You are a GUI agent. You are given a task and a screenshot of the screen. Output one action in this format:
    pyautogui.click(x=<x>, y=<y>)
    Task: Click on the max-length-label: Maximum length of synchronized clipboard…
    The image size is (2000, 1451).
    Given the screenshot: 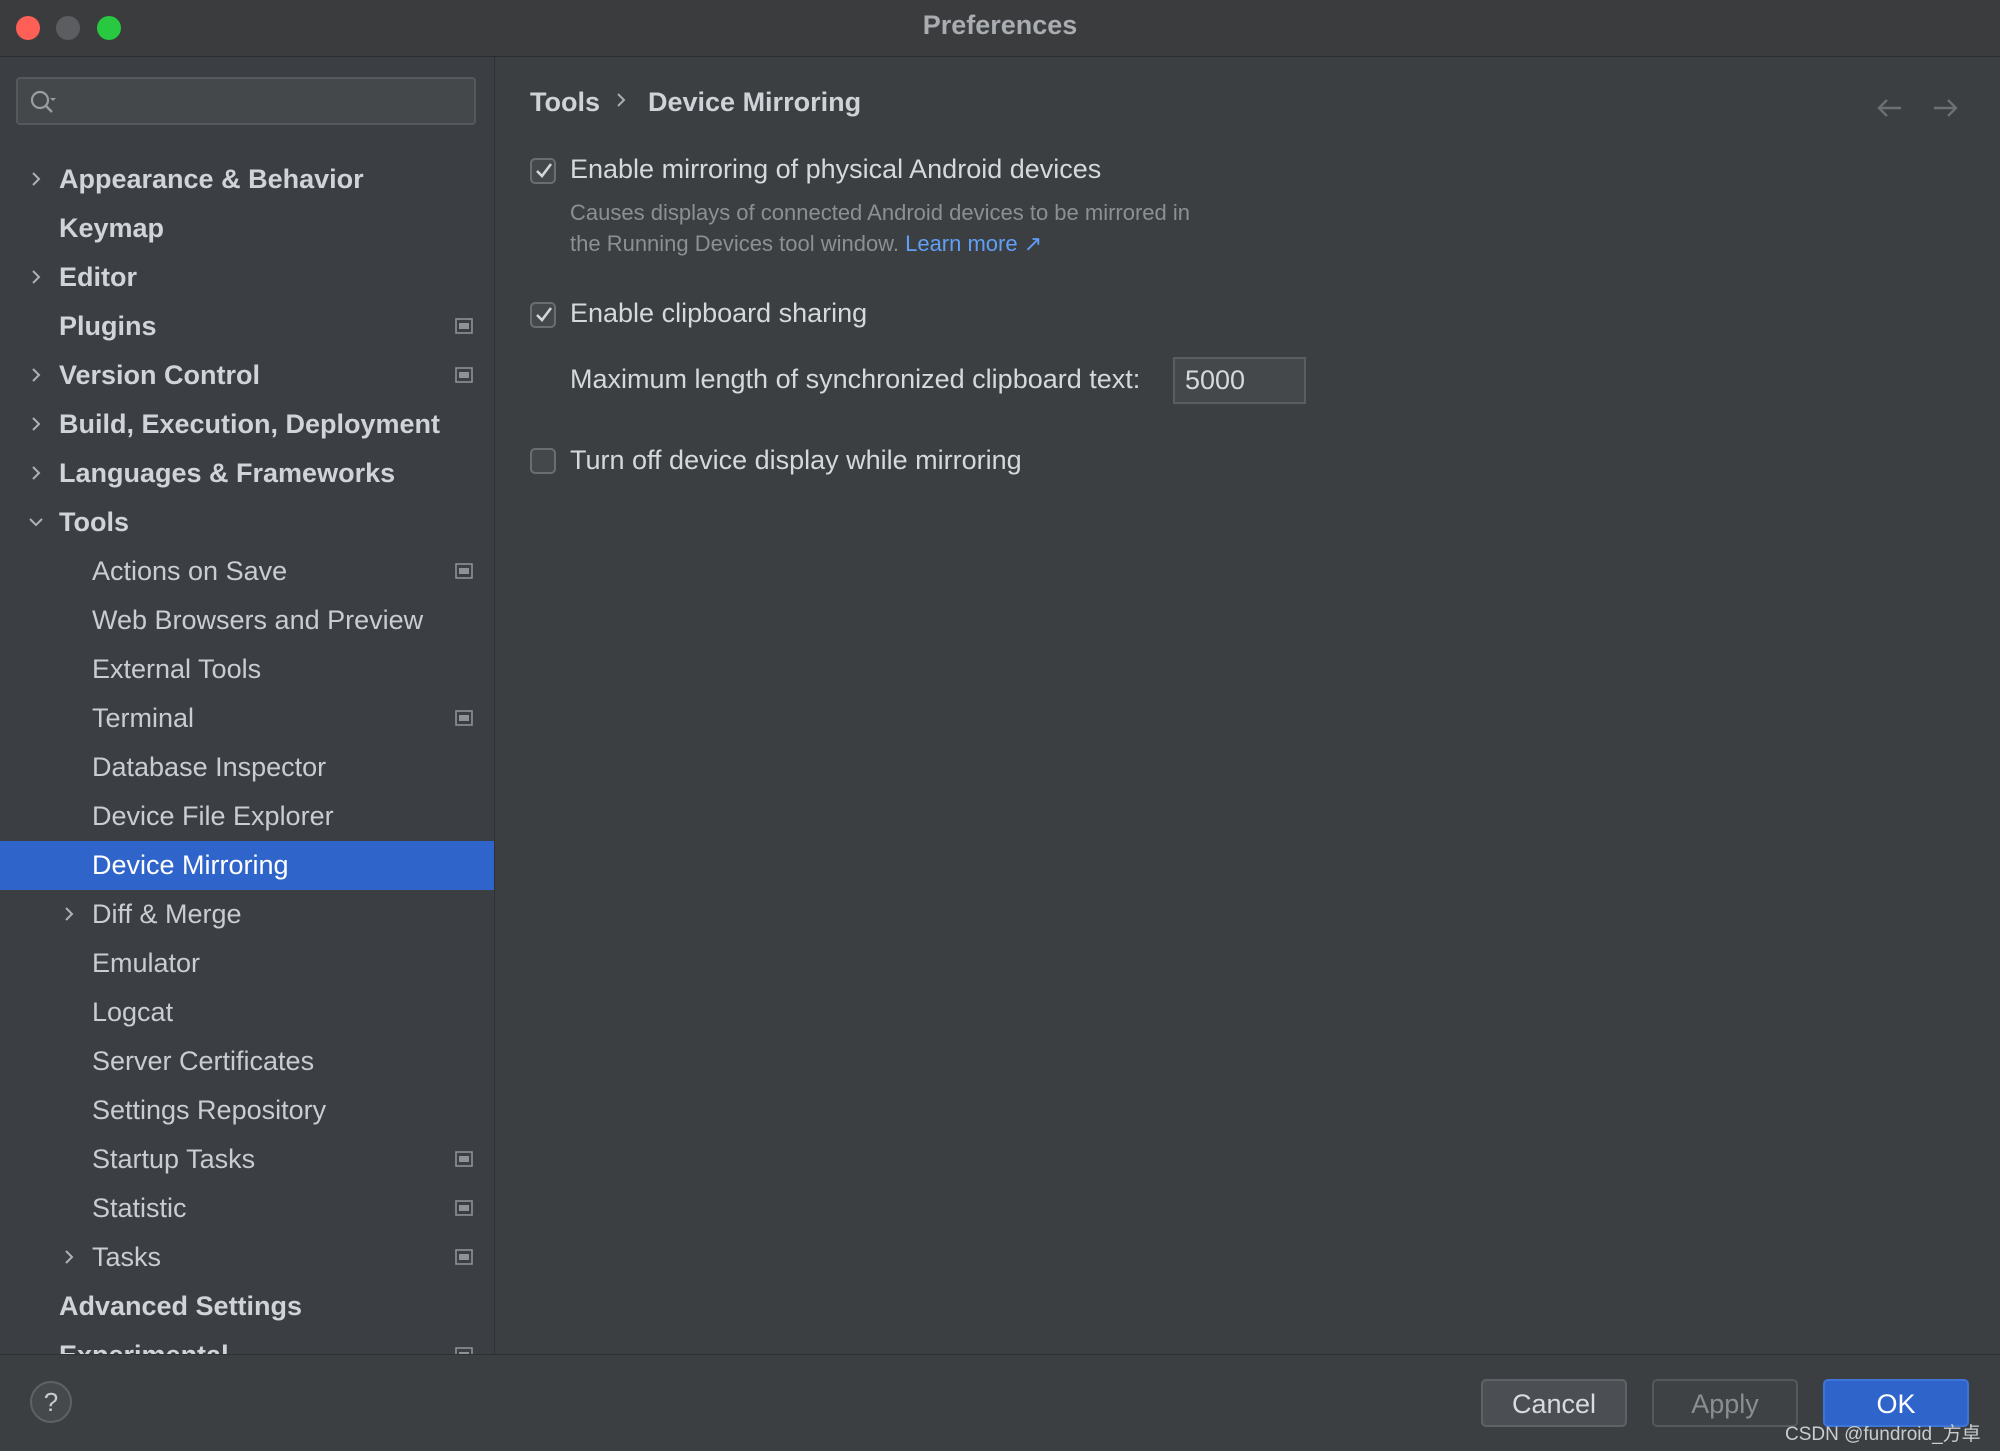 What is the action you would take?
    pyautogui.click(x=855, y=379)
    